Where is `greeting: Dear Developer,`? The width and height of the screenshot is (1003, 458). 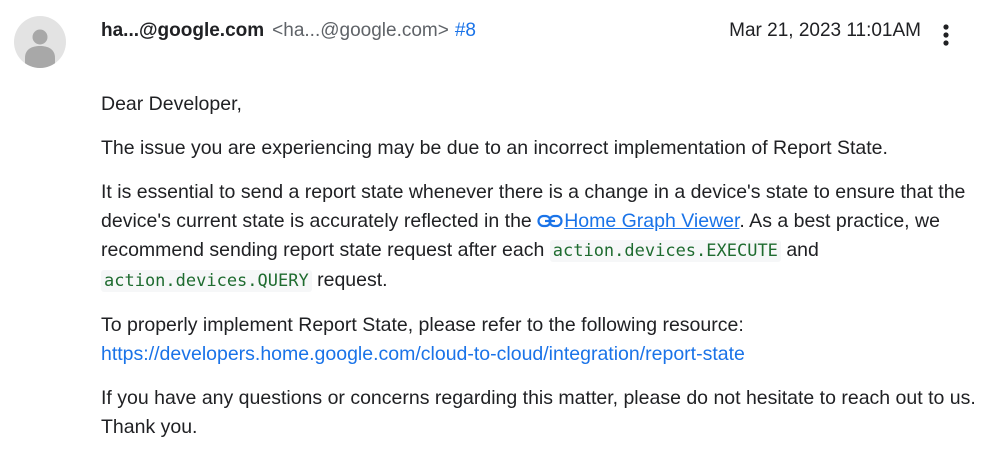
greeting: Dear Developer, is located at coordinates (171, 104).